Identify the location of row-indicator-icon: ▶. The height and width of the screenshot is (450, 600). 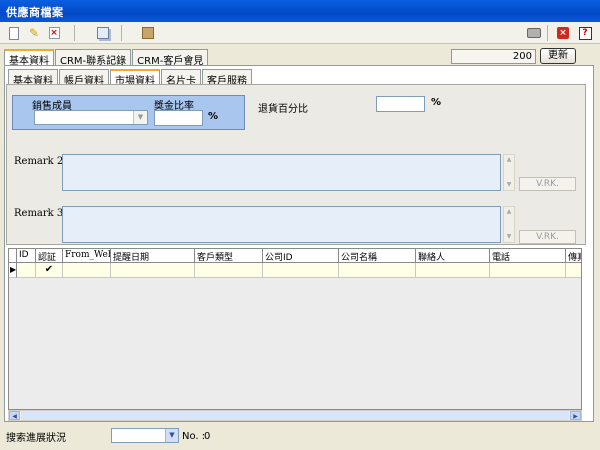
(13, 270).